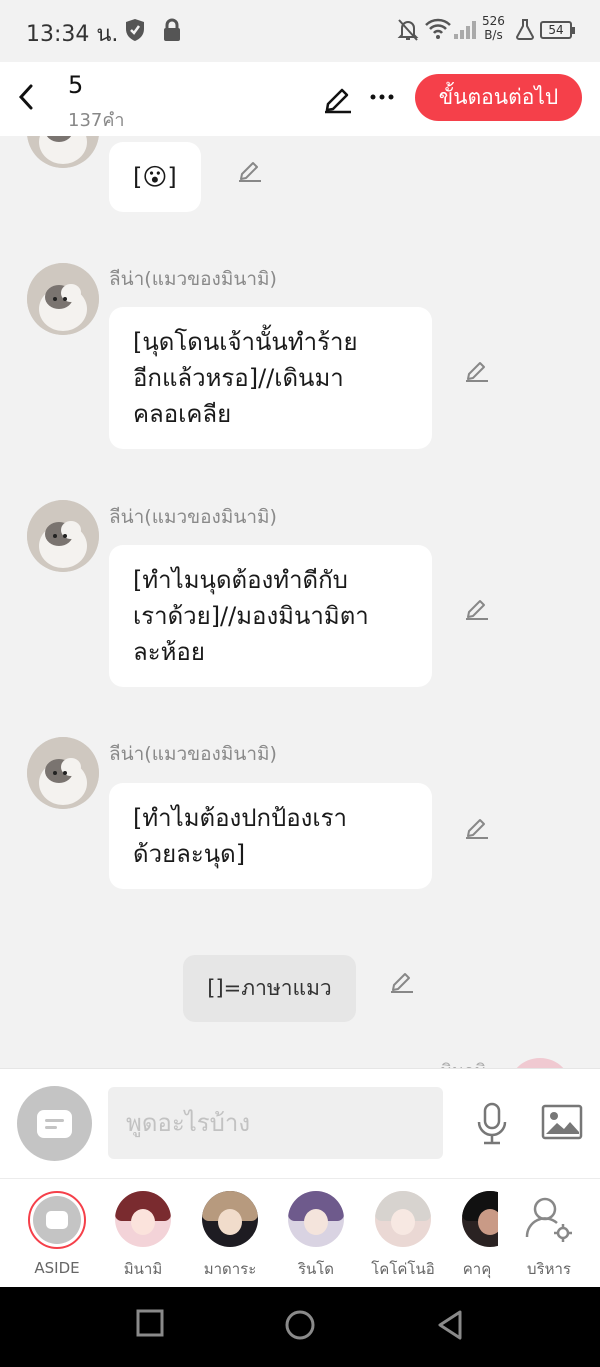 The image size is (600, 1367). Describe the element at coordinates (27, 99) in the screenshot. I see `back-arrow-icon` at that location.